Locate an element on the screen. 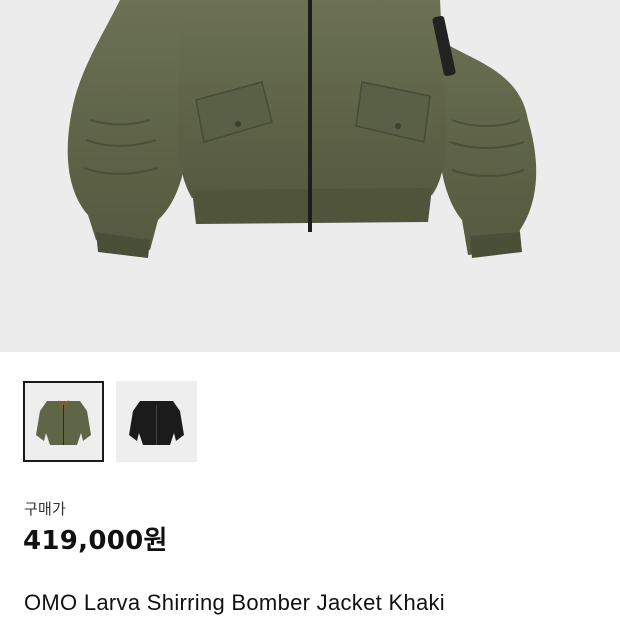 This screenshot has height=620, width=620. thumbnail-black is located at coordinates (156, 421).